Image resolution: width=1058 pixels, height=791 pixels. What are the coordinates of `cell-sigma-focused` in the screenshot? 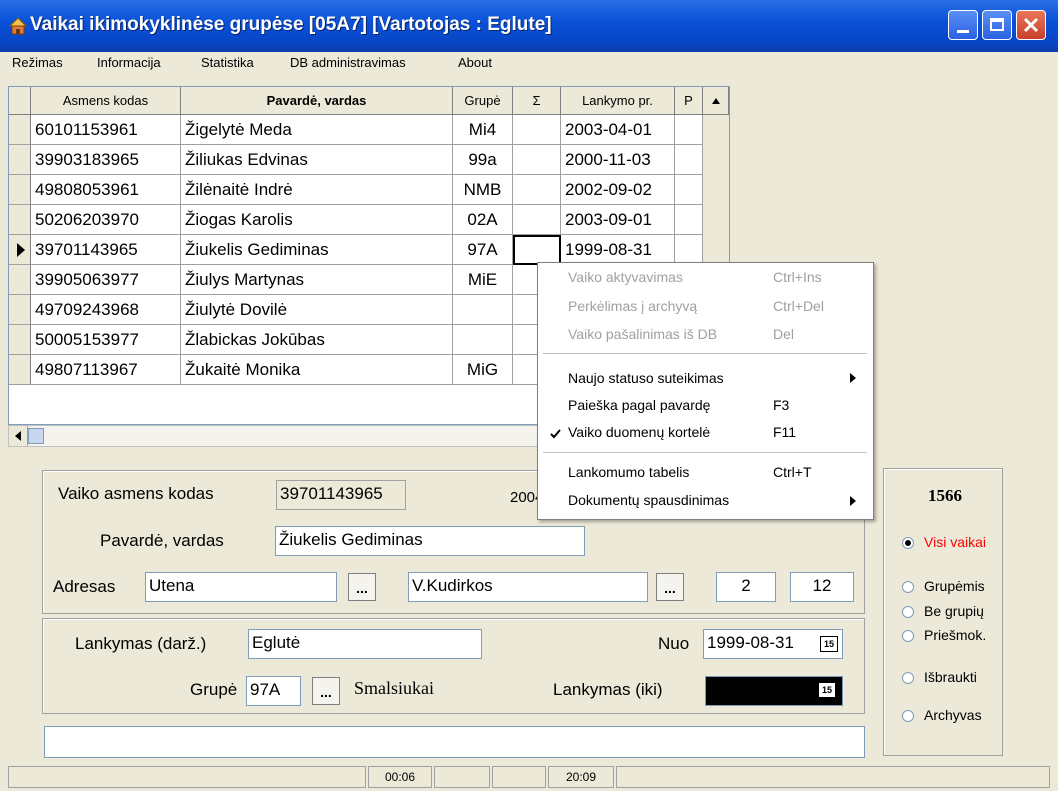 It's located at (537, 250).